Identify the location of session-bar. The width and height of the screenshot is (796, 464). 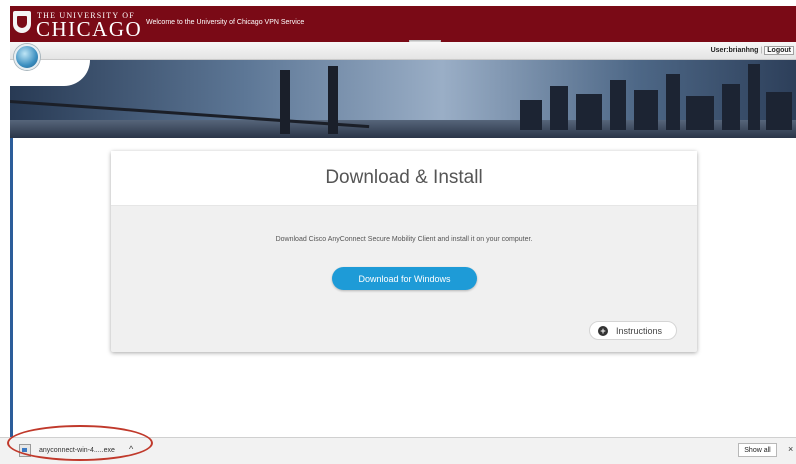
(403, 51).